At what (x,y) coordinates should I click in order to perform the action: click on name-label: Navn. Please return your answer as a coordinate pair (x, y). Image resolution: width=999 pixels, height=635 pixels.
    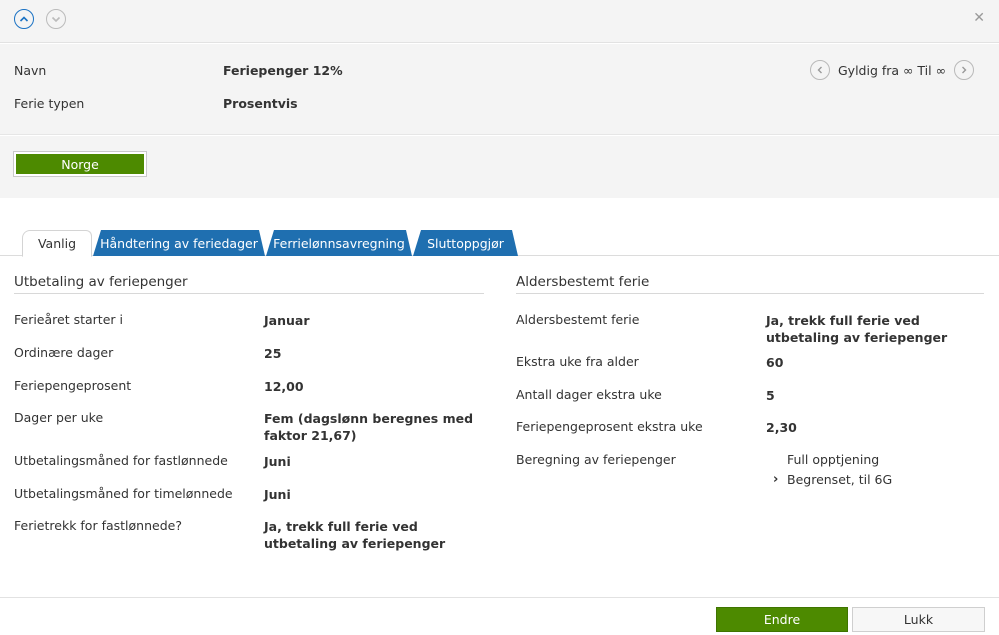
    Looking at the image, I should click on (30, 70).